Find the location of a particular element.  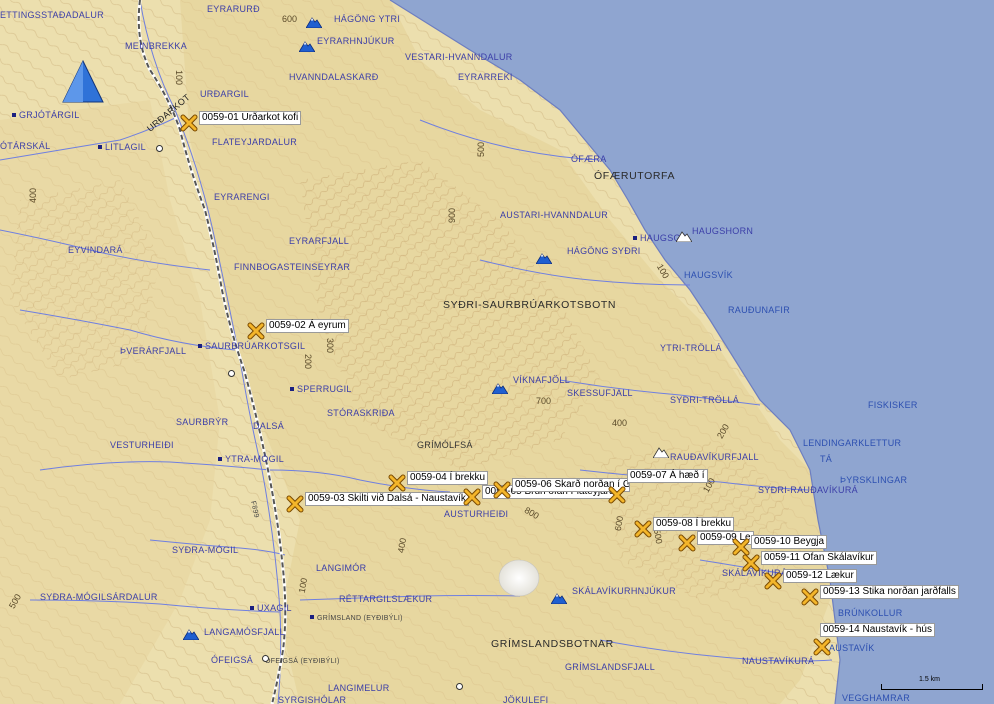

waypoint-label: 0059-01 Urðarkot kofi is located at coordinates (250, 118).